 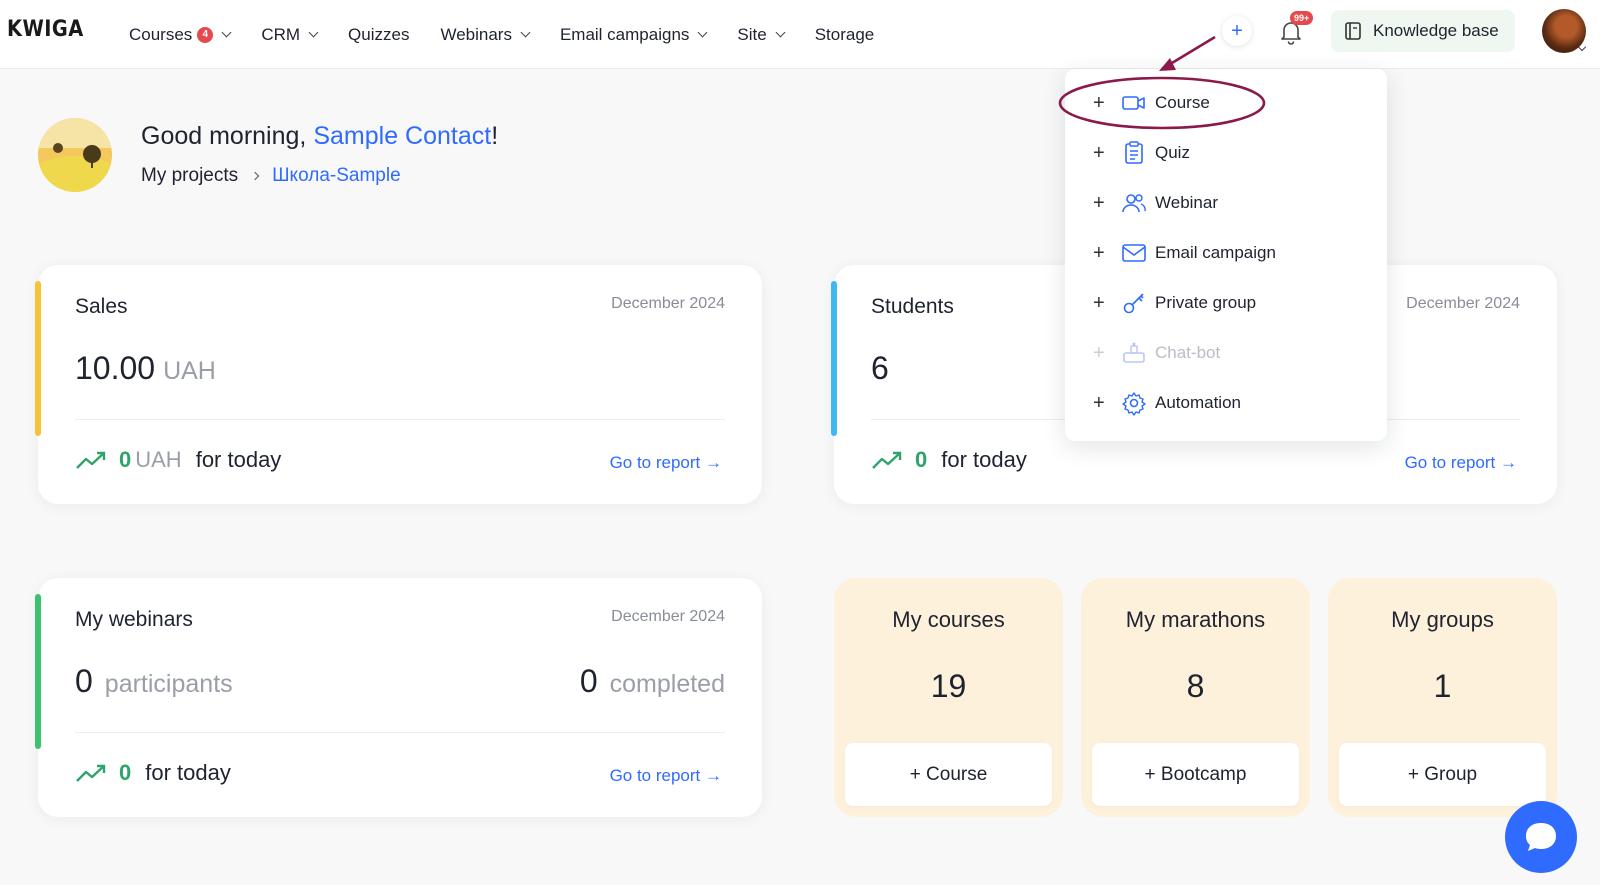 I want to click on add-course-button: + Course, so click(x=948, y=774).